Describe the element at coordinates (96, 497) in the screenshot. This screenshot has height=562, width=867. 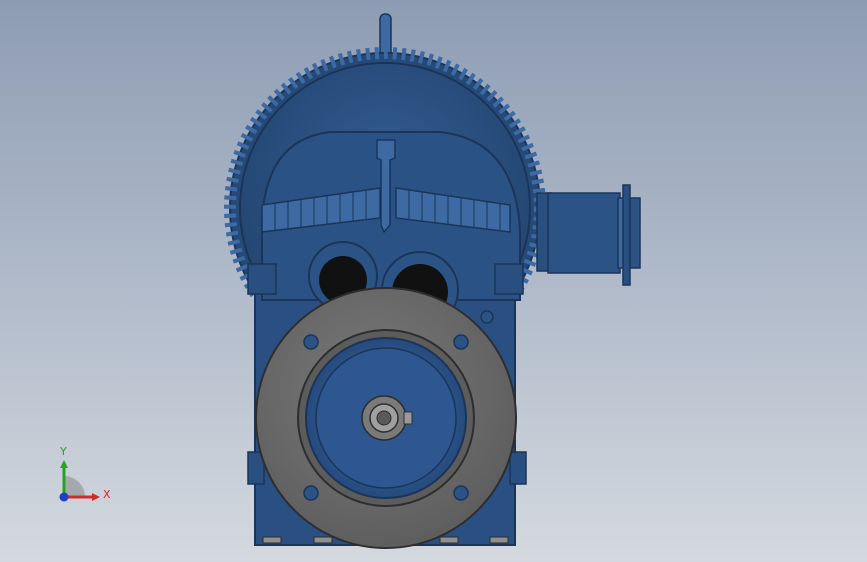
I see `x-axis-arrow` at that location.